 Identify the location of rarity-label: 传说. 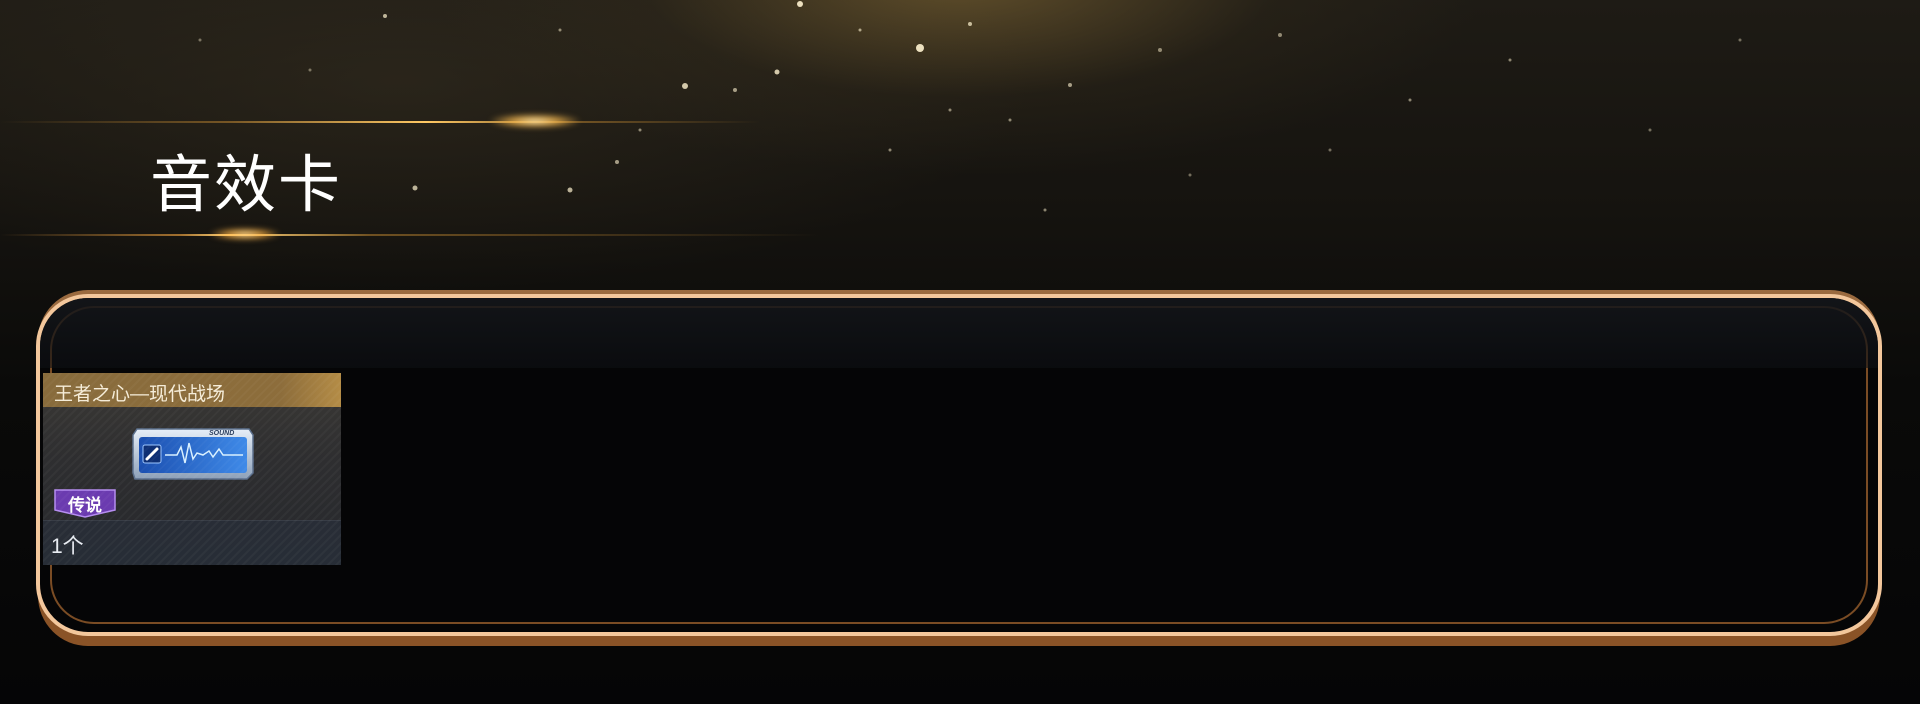
(85, 505).